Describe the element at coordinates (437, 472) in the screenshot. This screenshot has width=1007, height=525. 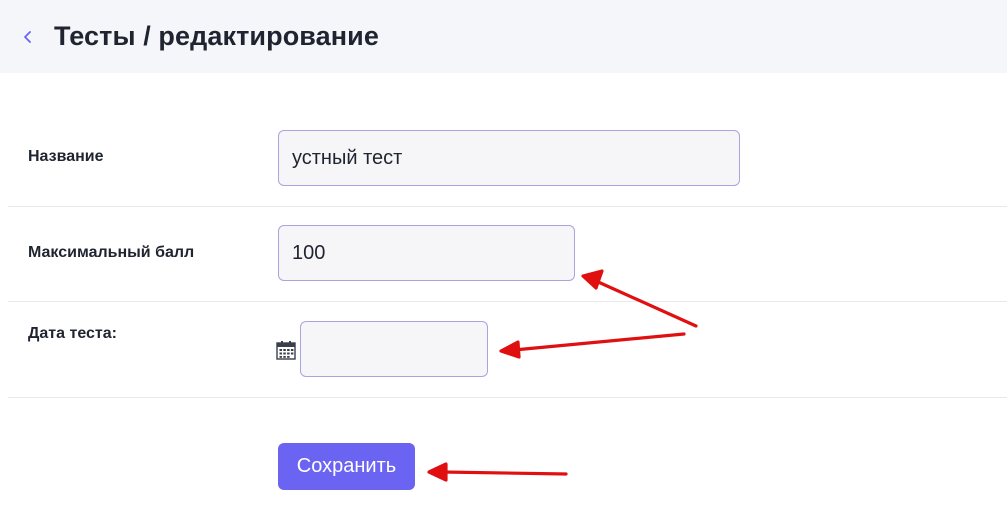
I see `annotation-arrow-save-head` at that location.